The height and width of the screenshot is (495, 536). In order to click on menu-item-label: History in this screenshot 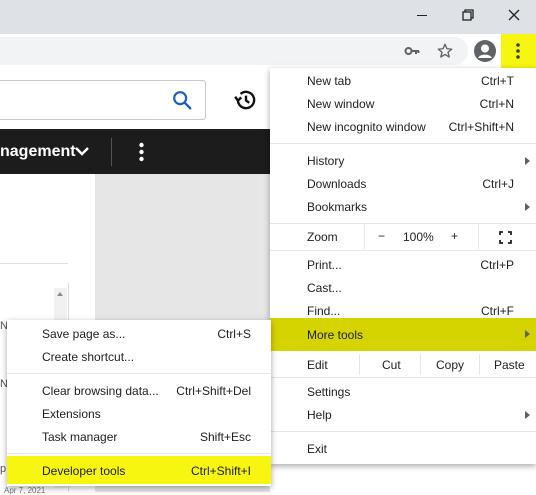, I will do `click(326, 161)`.